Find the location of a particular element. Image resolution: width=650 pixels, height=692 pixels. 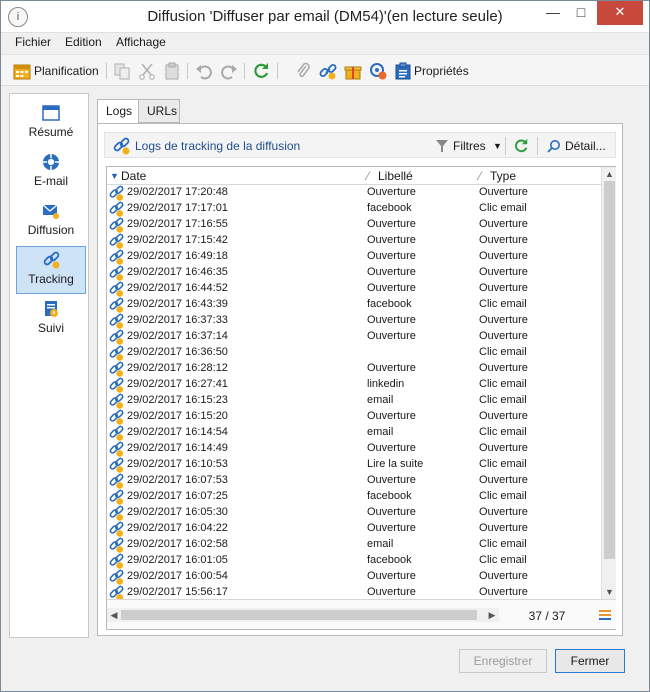

tracking-icon is located at coordinates (121, 146).